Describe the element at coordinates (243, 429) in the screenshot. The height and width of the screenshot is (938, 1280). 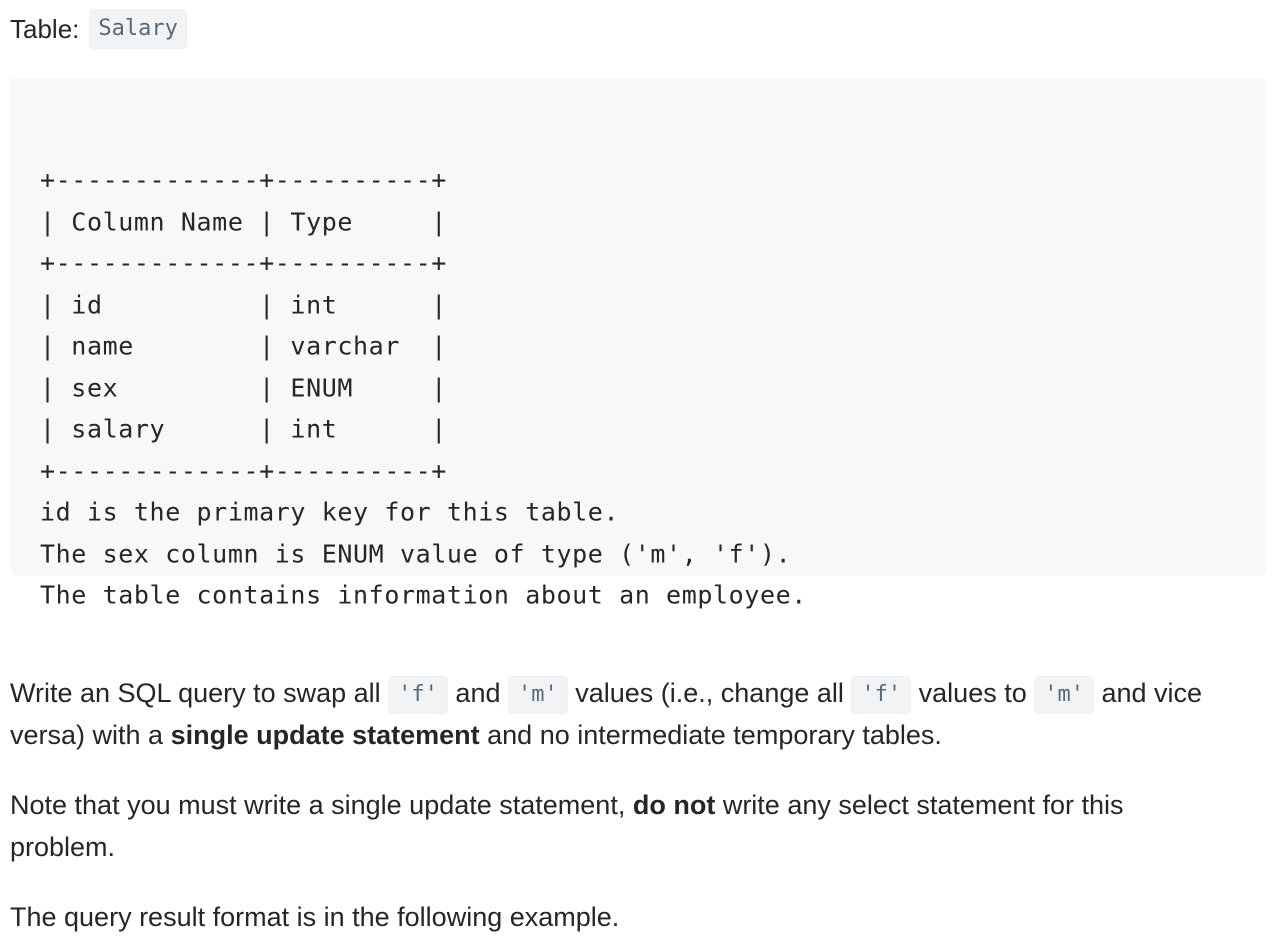
I see `schema-line: | salary | int |` at that location.